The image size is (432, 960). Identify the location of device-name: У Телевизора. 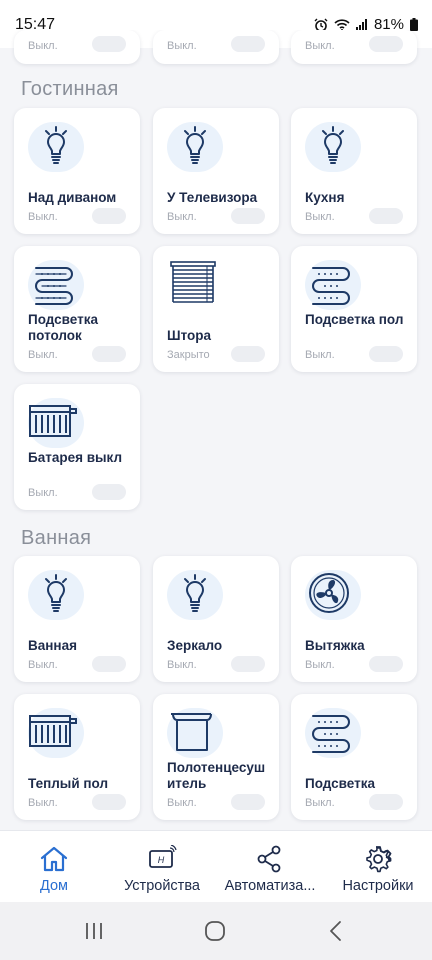
(212, 197).